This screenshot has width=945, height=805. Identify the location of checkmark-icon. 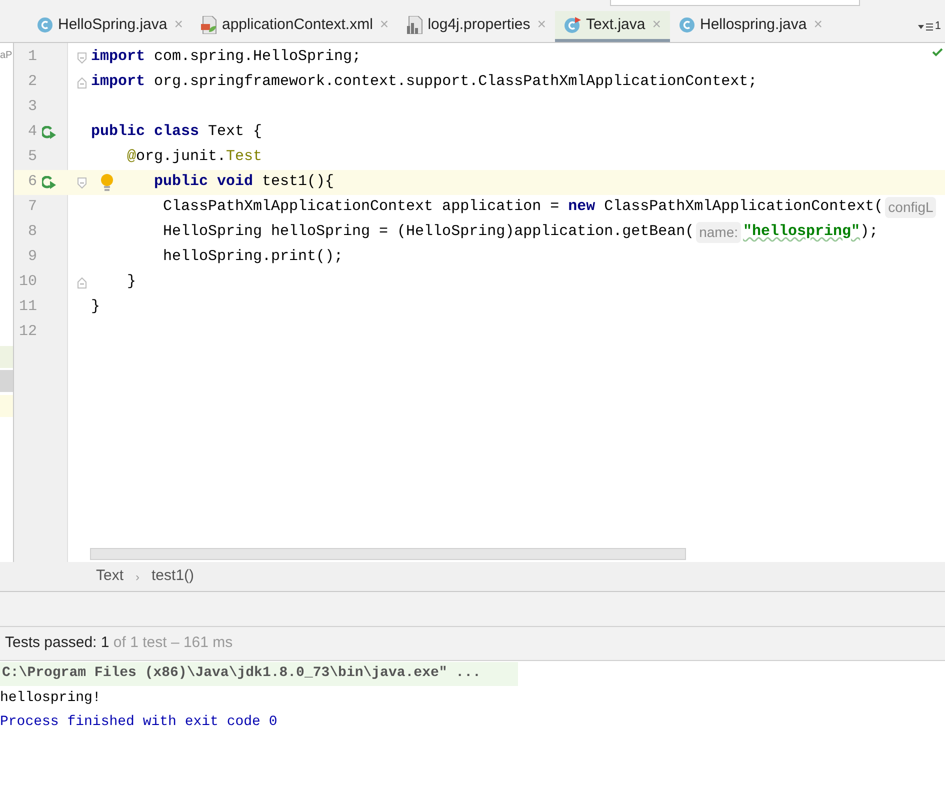
(937, 52).